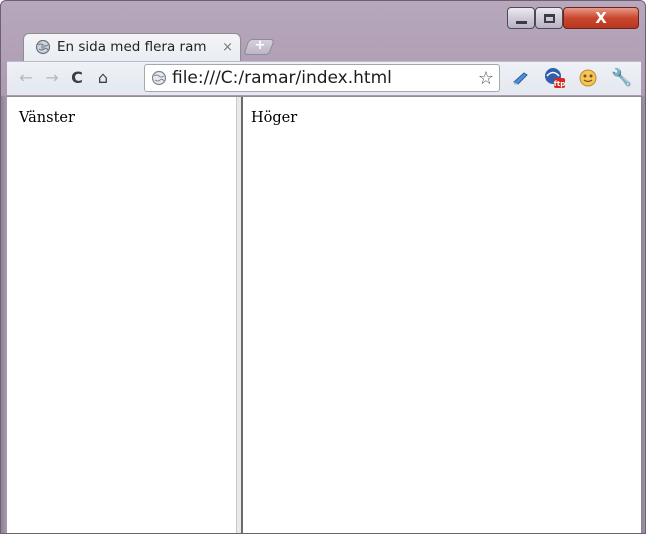 This screenshot has height=534, width=646. Describe the element at coordinates (77, 78) in the screenshot. I see `reload-icon: C` at that location.